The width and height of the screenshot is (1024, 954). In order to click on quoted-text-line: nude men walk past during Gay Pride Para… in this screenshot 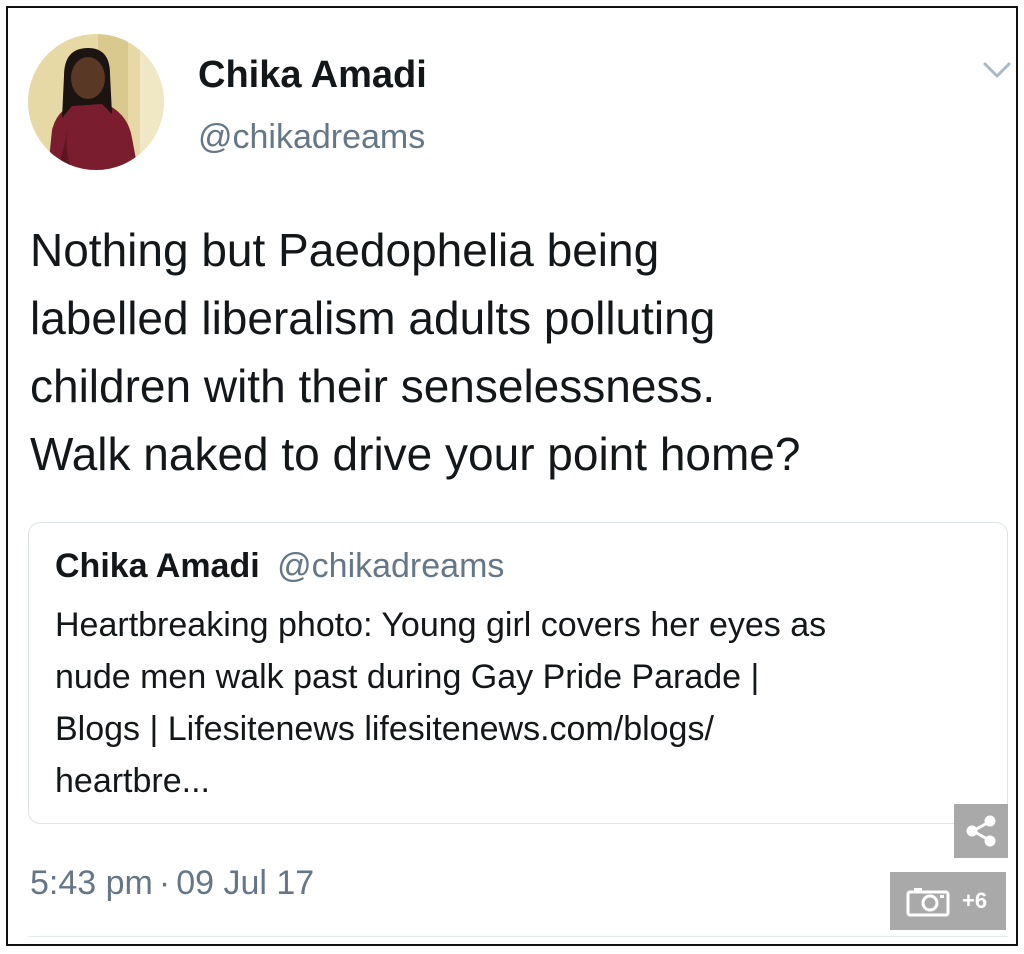, I will do `click(407, 677)`.